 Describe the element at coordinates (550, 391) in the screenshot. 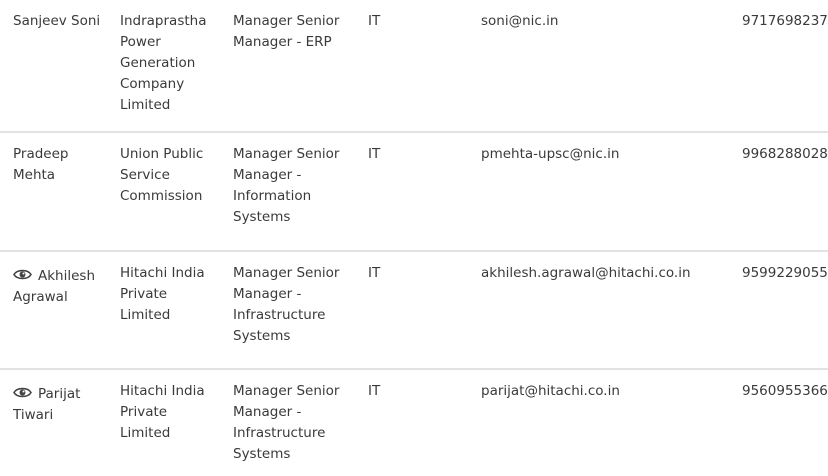

I see `email-link: parijat@hitachi.co.in` at that location.